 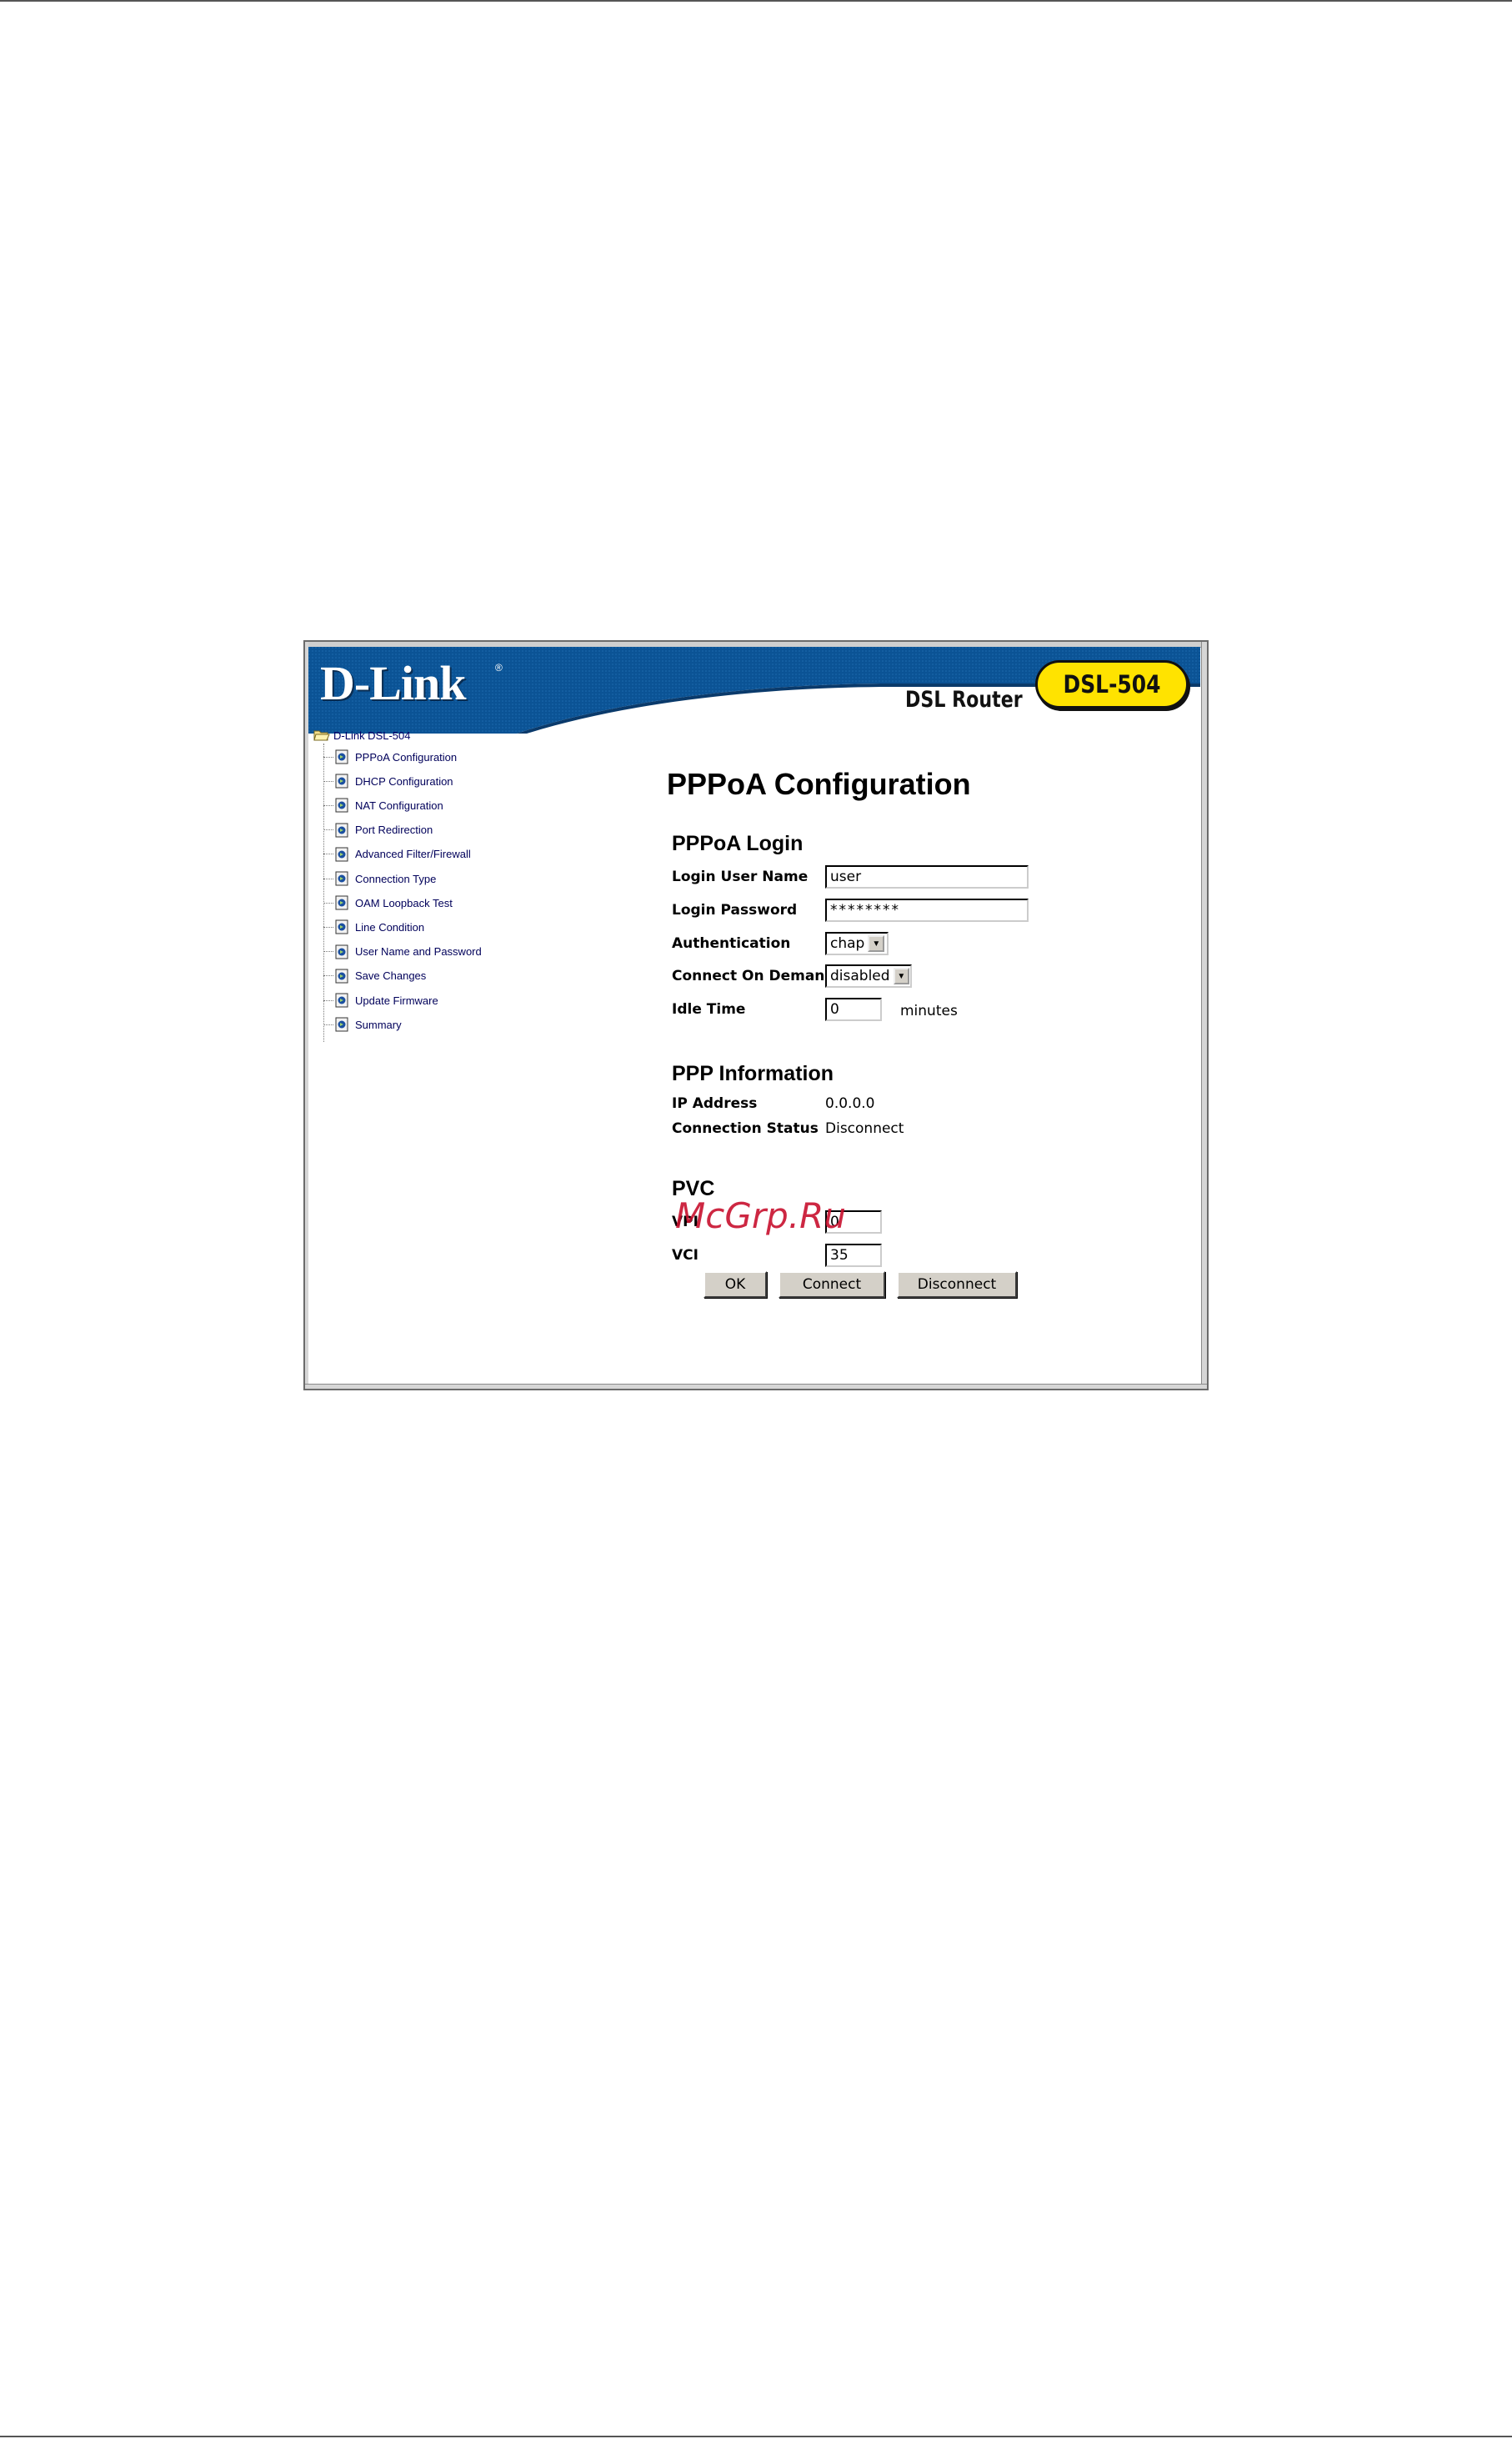 What do you see at coordinates (848, 943) in the screenshot?
I see `authentication-selected: chap` at bounding box center [848, 943].